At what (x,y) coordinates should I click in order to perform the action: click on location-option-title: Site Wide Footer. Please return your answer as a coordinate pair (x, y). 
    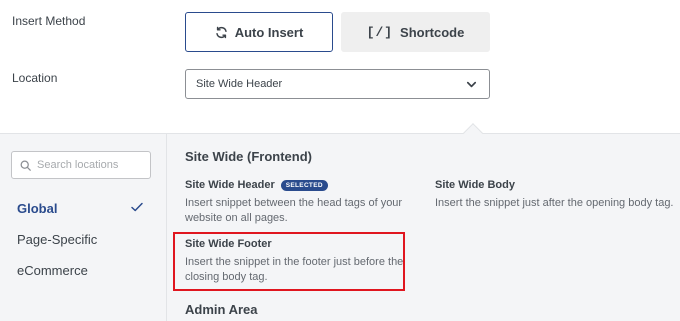
    Looking at the image, I should click on (228, 244).